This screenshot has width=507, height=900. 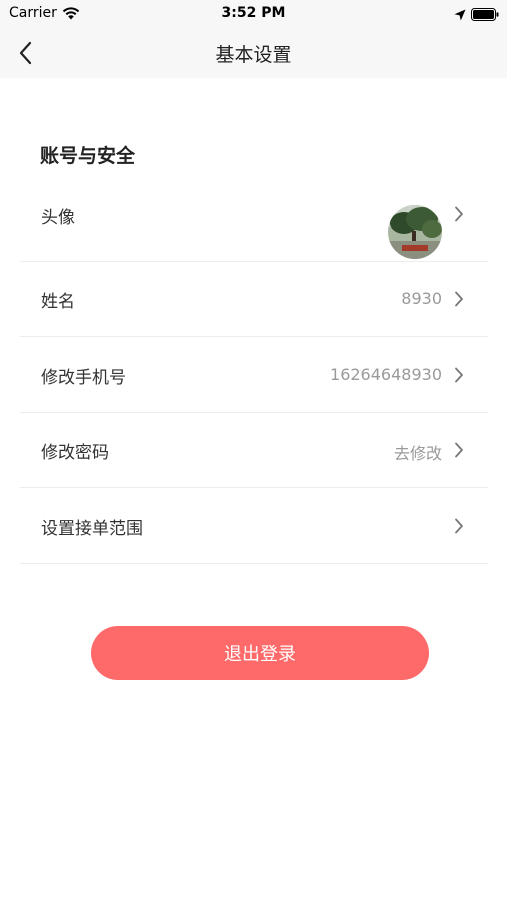 What do you see at coordinates (83, 378) in the screenshot?
I see `row-label: 修改手机号` at bounding box center [83, 378].